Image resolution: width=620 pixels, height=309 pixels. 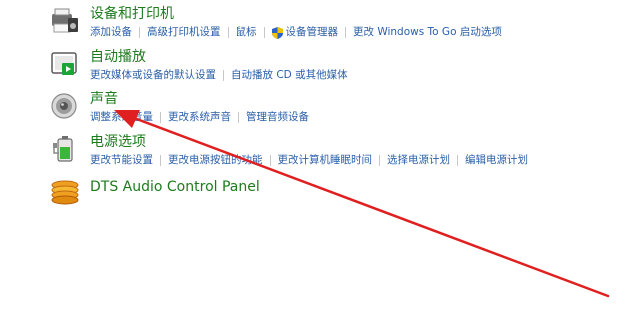 What do you see at coordinates (277, 117) in the screenshot?
I see `link-manage-audio-devices: 管理音频设备` at bounding box center [277, 117].